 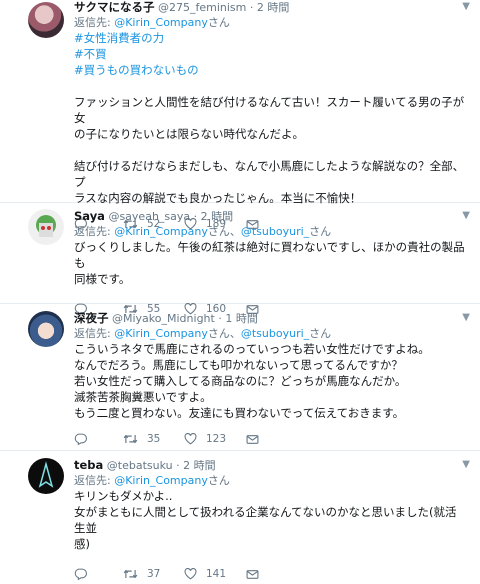 I want to click on tweet-header: 深夜子 @Miyako_Midnight · 1 時間 ▼, so click(x=272, y=318).